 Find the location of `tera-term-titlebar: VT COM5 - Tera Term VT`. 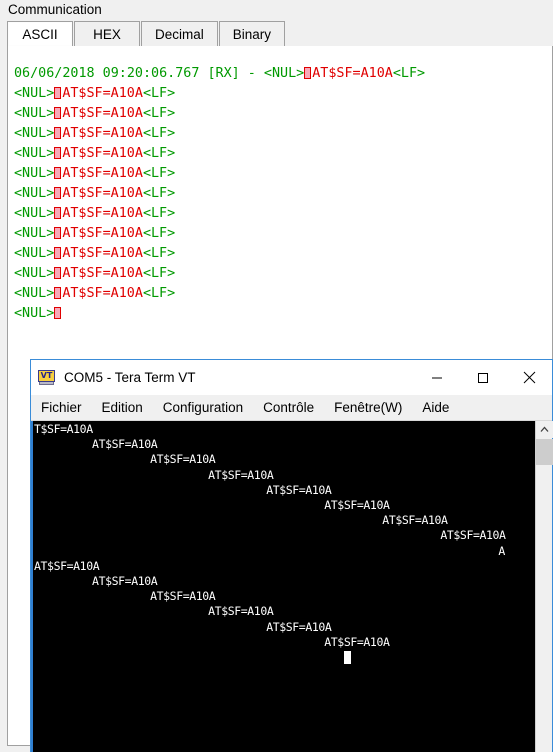

tera-term-titlebar: VT COM5 - Tera Term VT is located at coordinates (291, 377).